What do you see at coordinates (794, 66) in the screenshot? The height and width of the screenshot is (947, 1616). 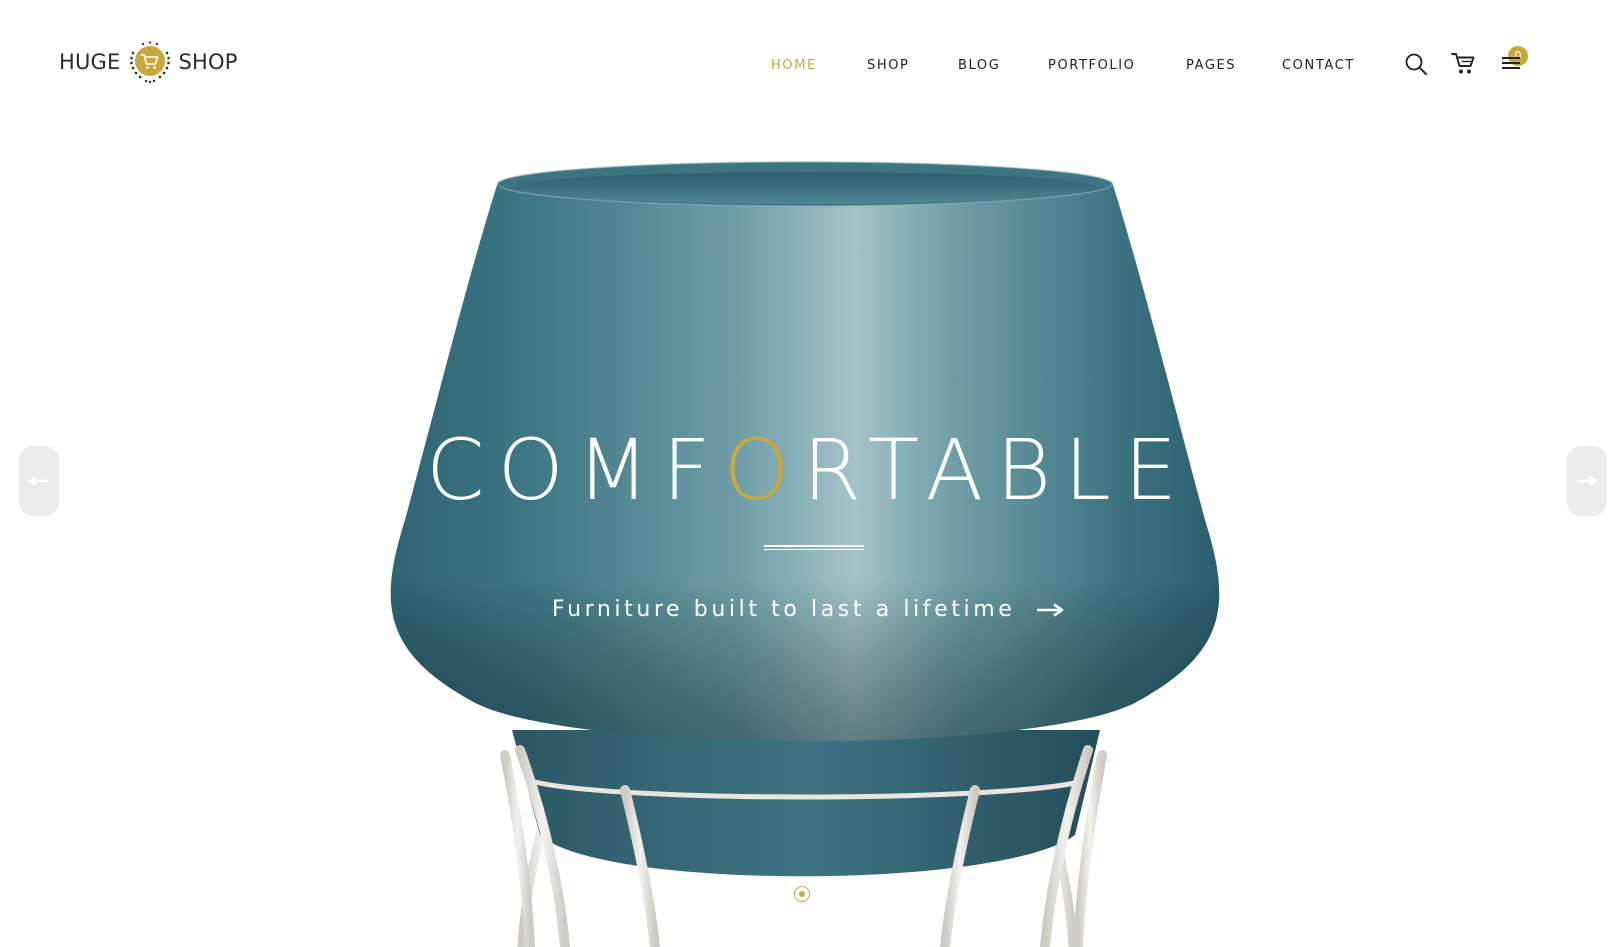 I see `nav-item-home: HOME` at bounding box center [794, 66].